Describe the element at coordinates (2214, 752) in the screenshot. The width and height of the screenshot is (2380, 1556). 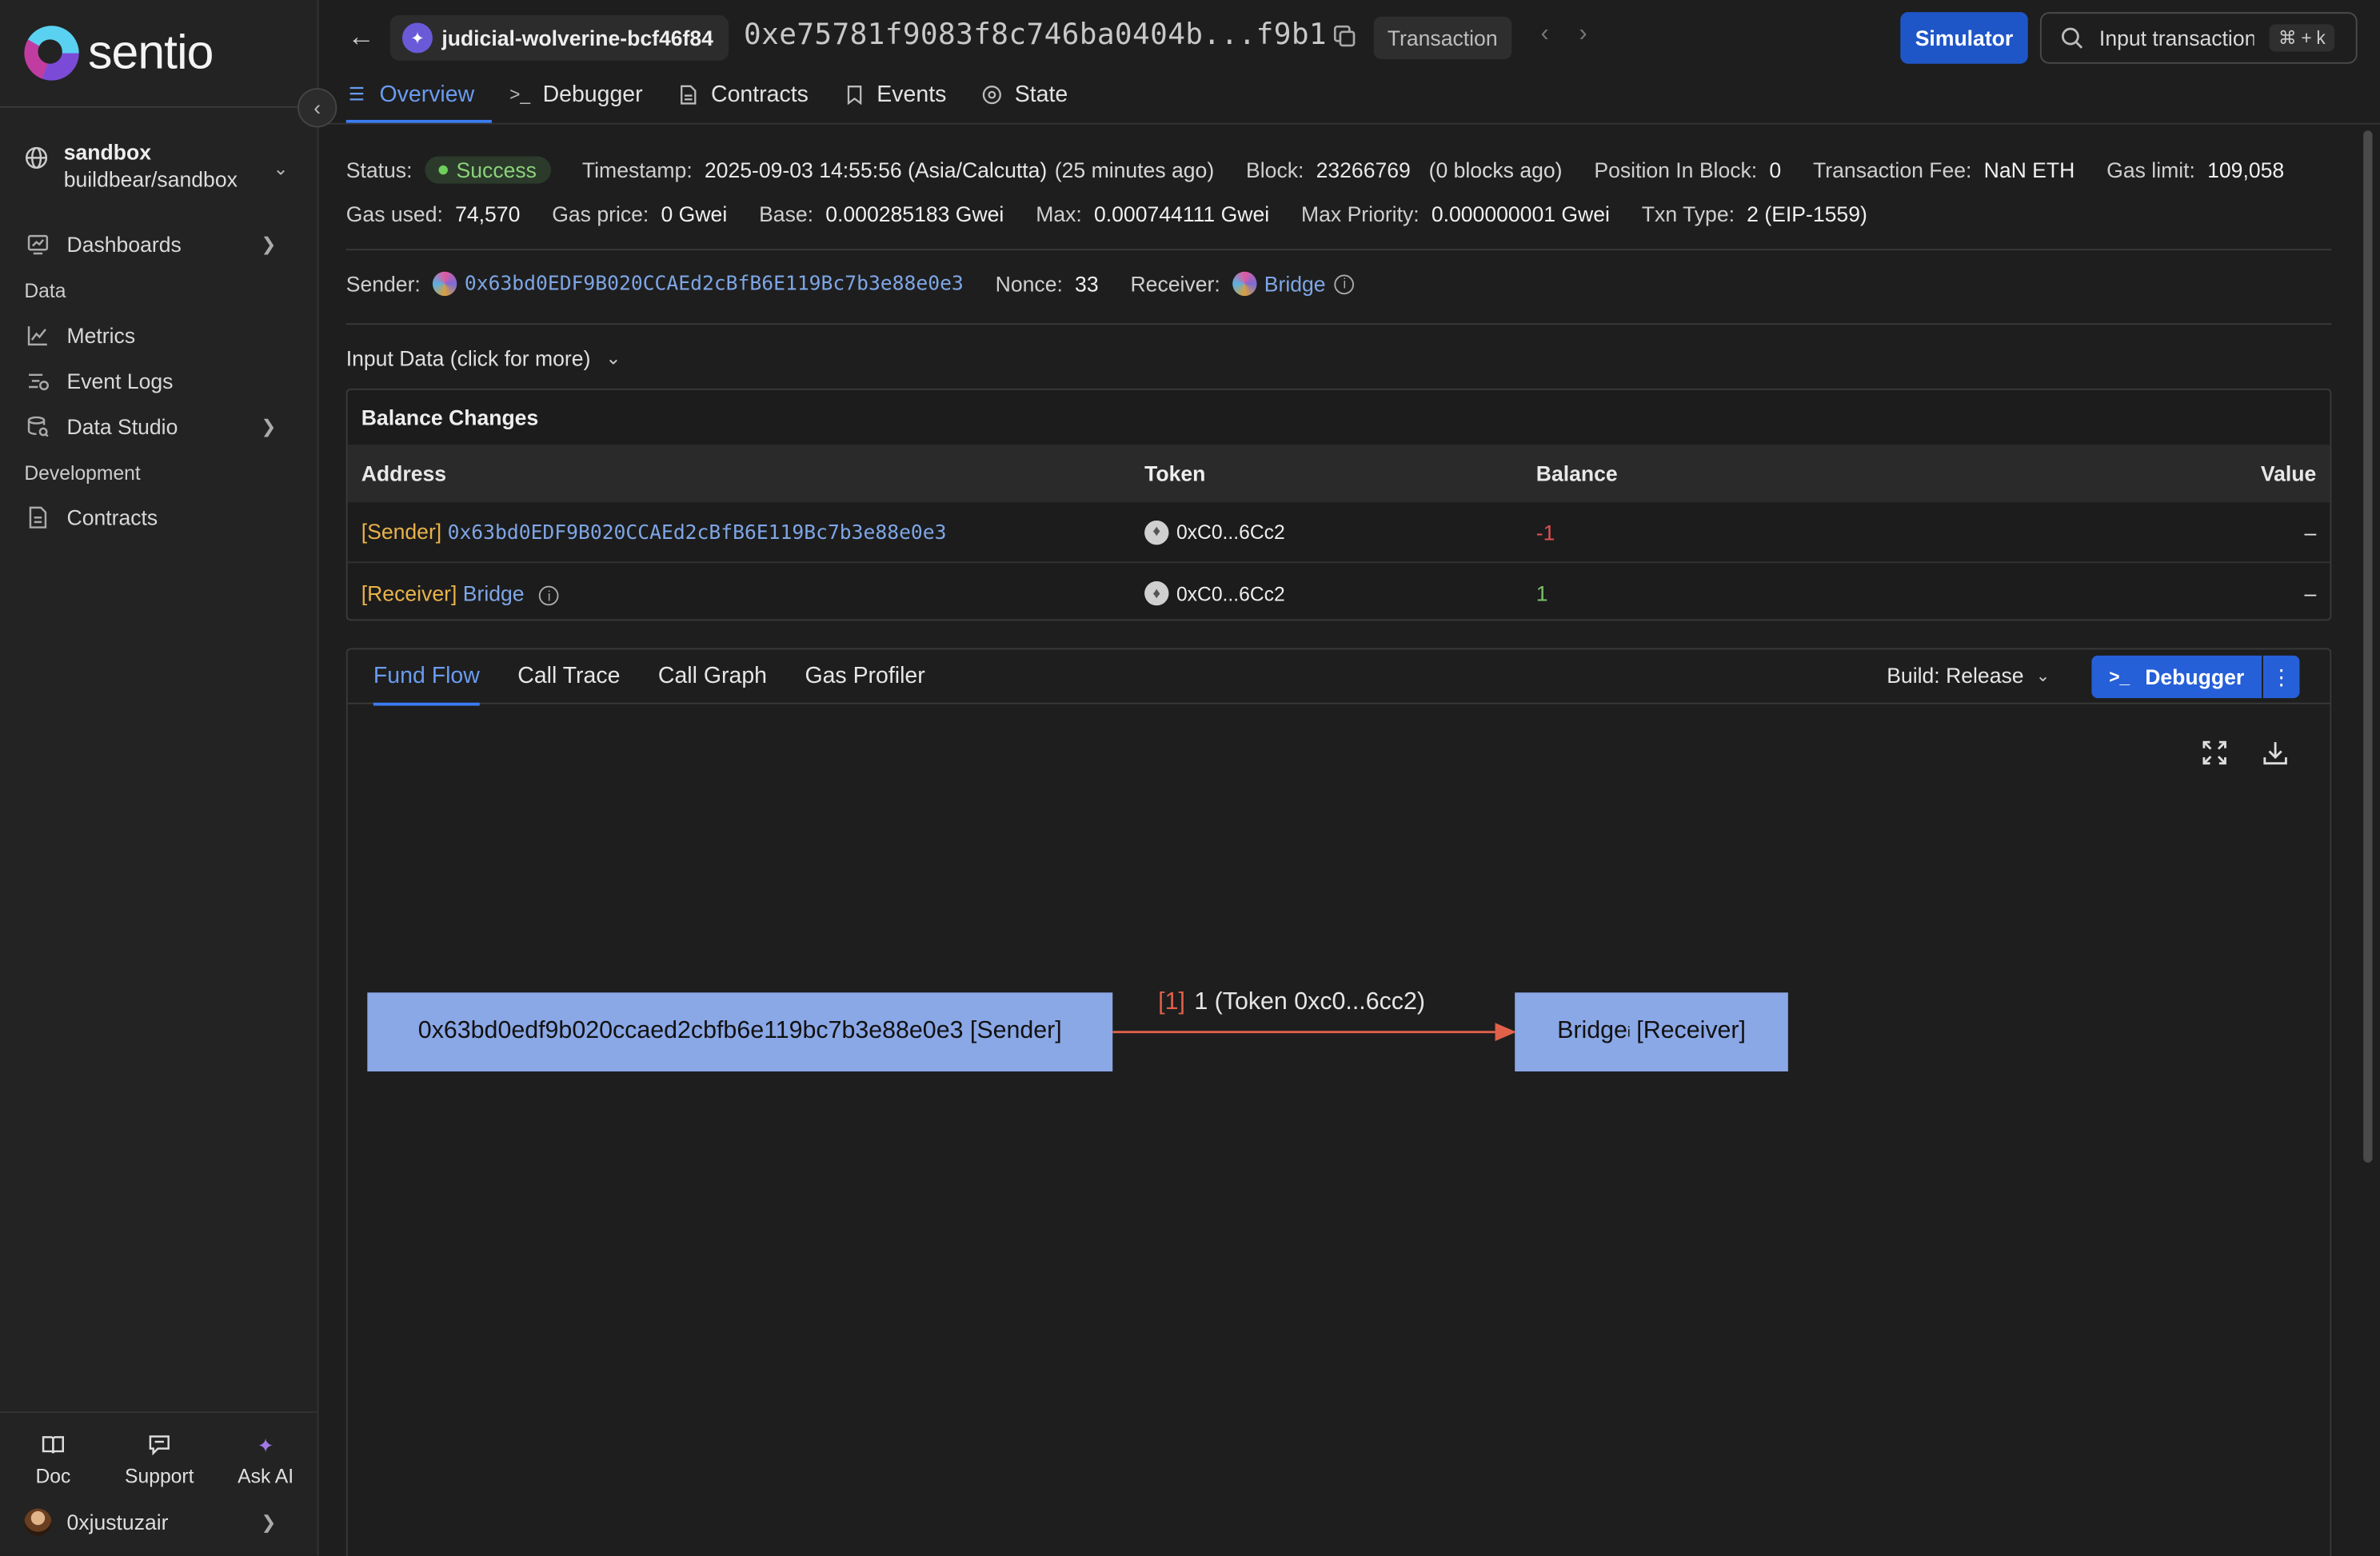
I see `fullscreen-icon` at that location.